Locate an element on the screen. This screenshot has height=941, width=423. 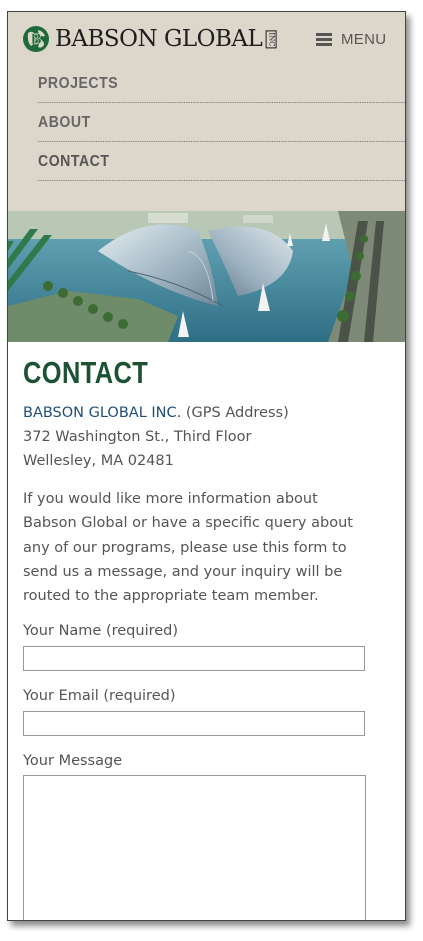
email-field is located at coordinates (194, 723).